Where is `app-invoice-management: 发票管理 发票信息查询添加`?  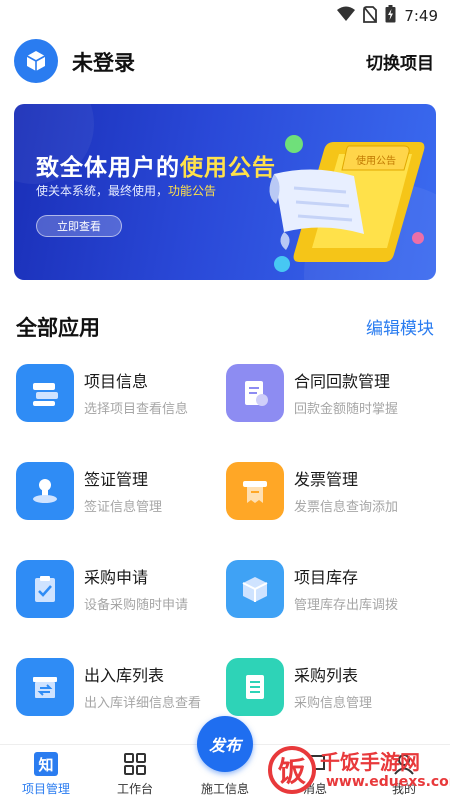 app-invoice-management: 发票管理 发票信息查询添加 is located at coordinates (331, 491).